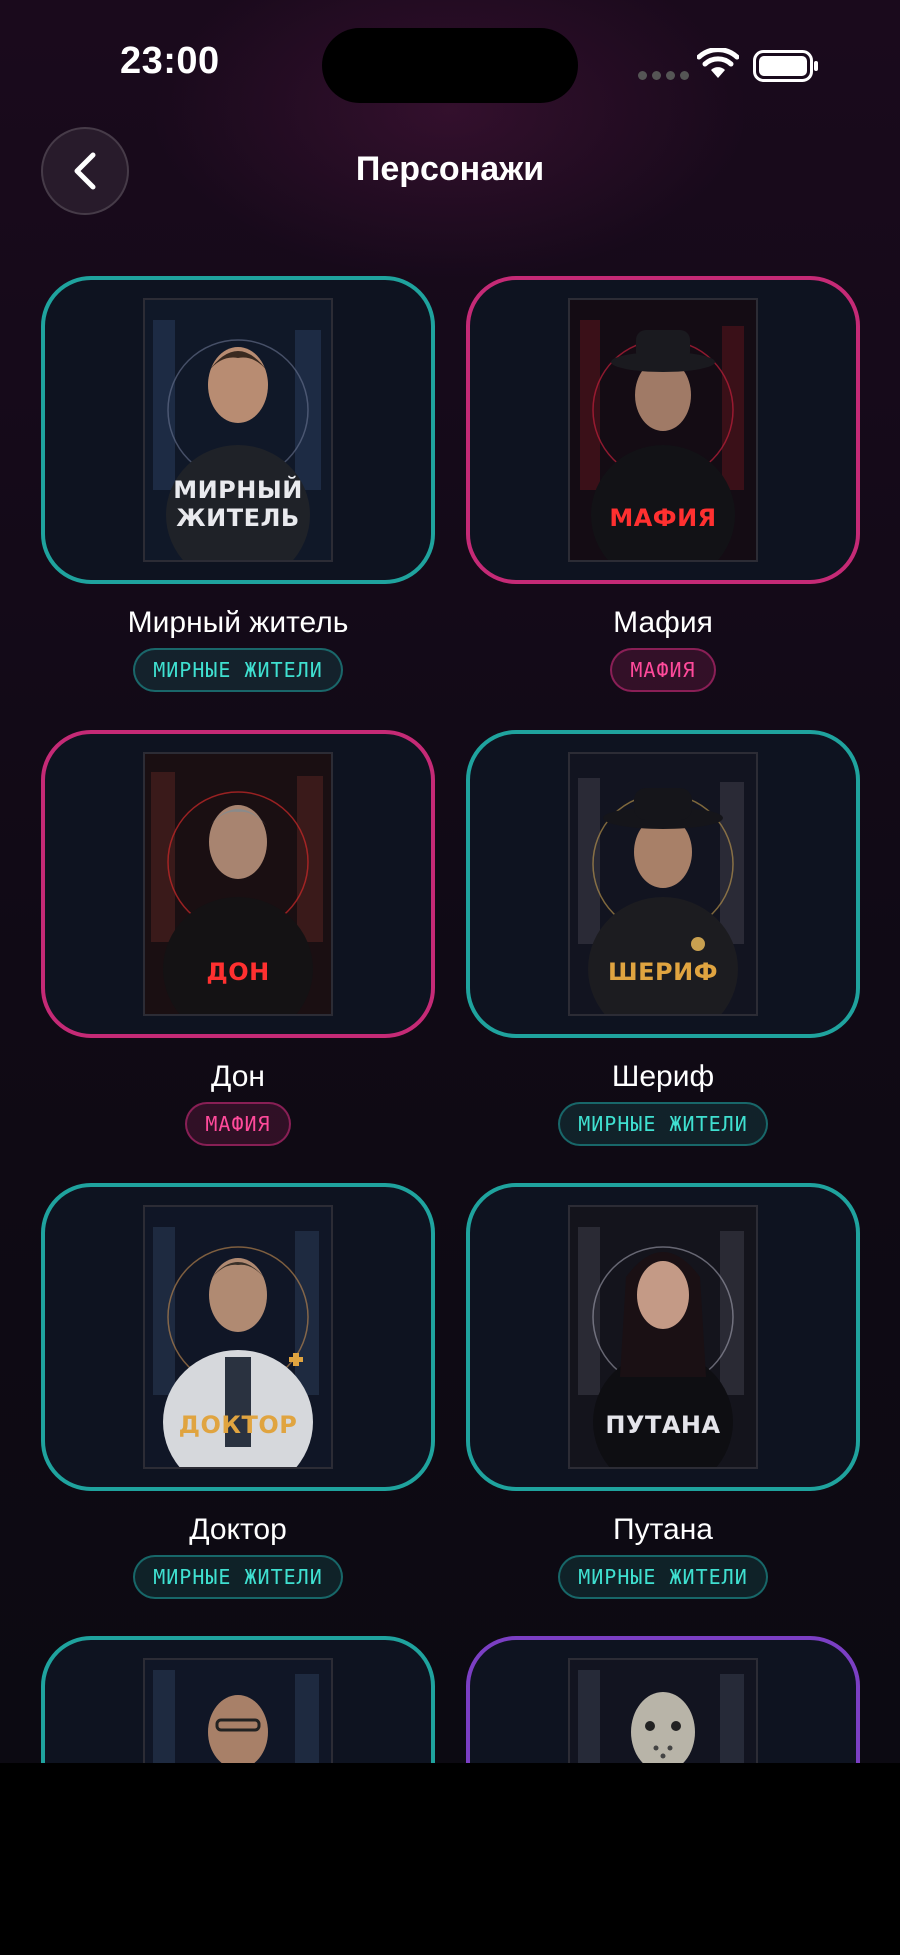 Image resolution: width=900 pixels, height=1955 pixels. Describe the element at coordinates (238, 1076) in the screenshot. I see `character-name: Дон` at that location.